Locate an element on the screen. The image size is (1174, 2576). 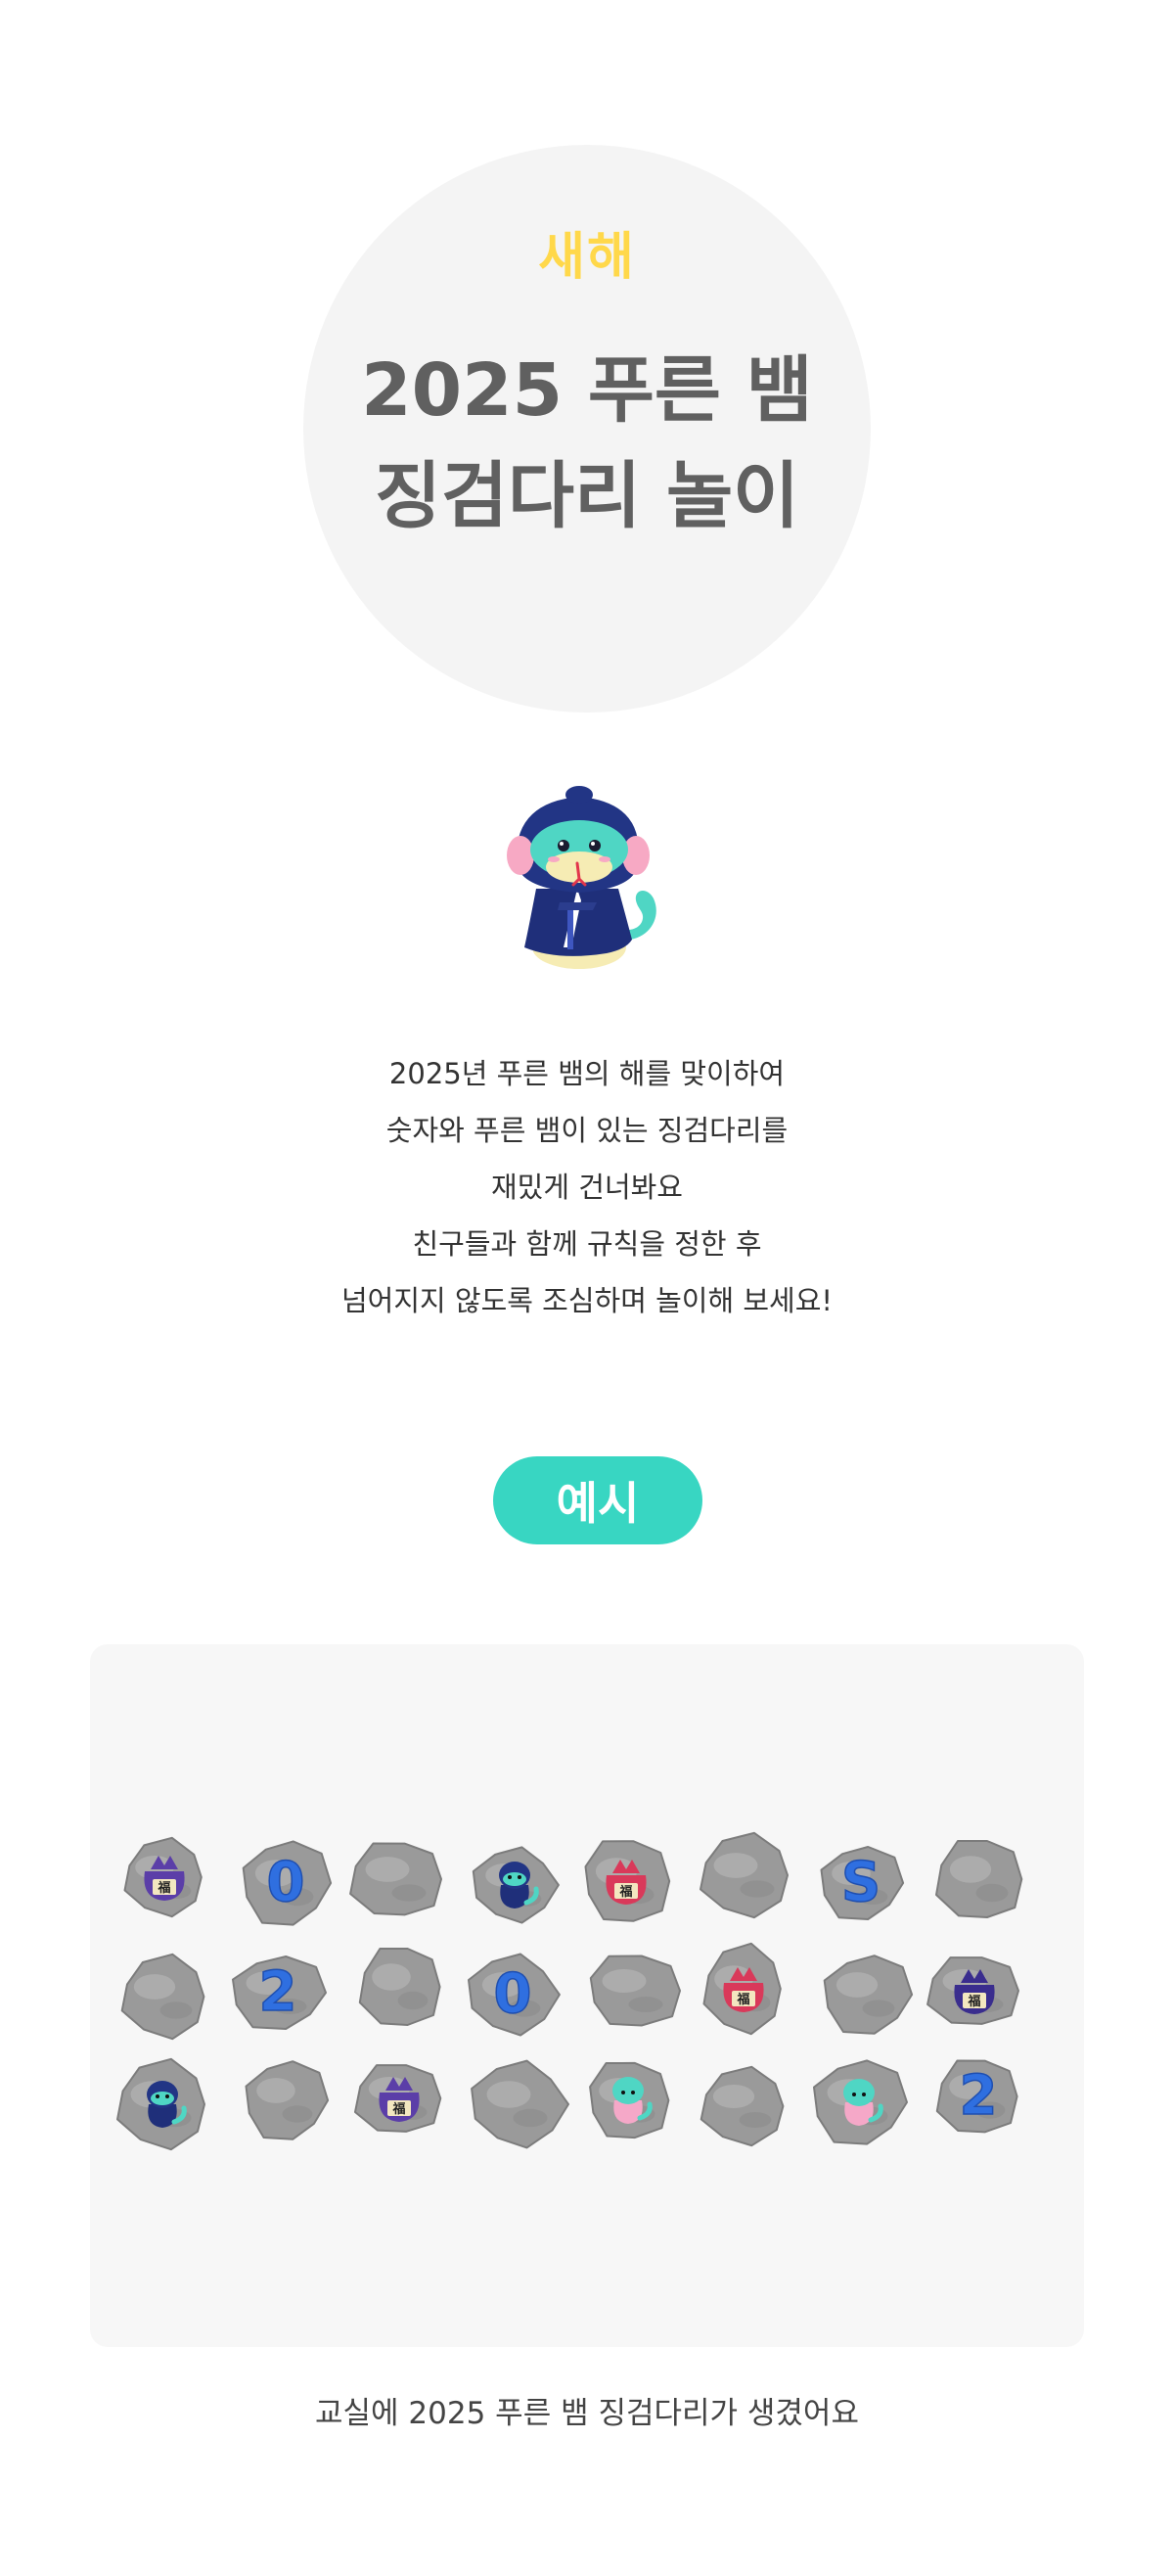
intro-line: 재밌게 건너봐요 is located at coordinates (587, 1187).